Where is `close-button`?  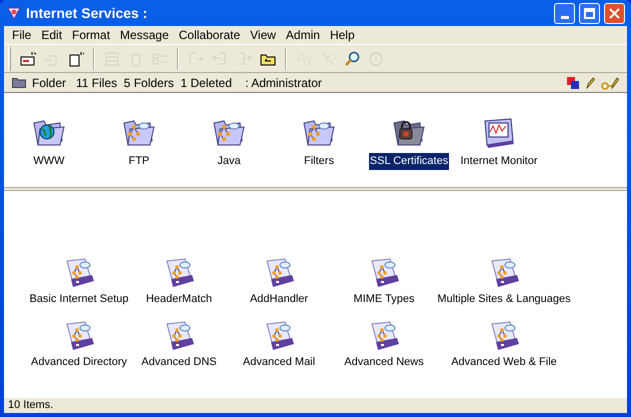
close-button is located at coordinates (614, 13).